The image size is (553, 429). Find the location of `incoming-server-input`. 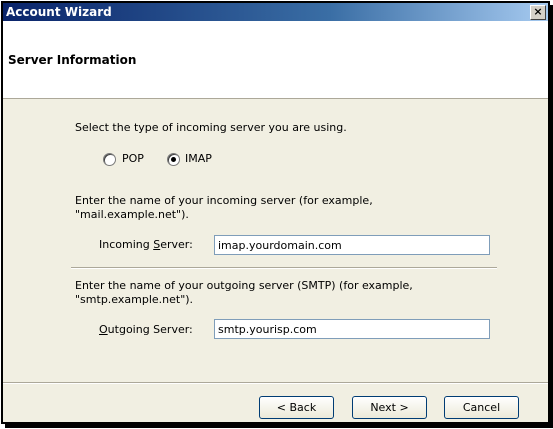

incoming-server-input is located at coordinates (352, 245).